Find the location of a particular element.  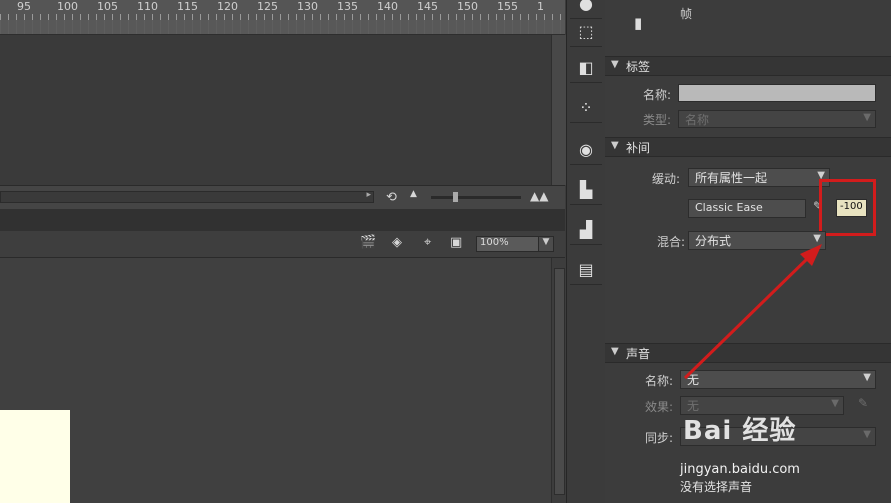

panel-divider is located at coordinates (282, 220).